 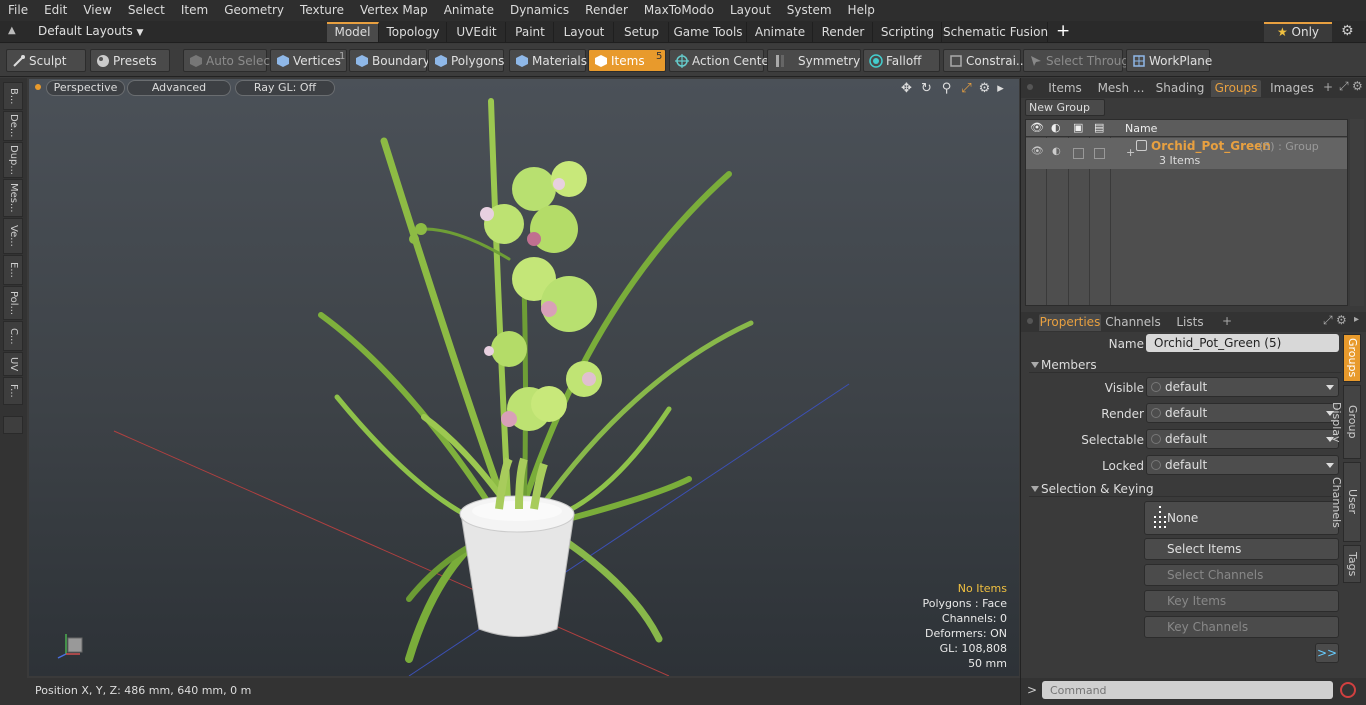 What do you see at coordinates (254, 10) in the screenshot?
I see `menu-geometry: Geometry` at bounding box center [254, 10].